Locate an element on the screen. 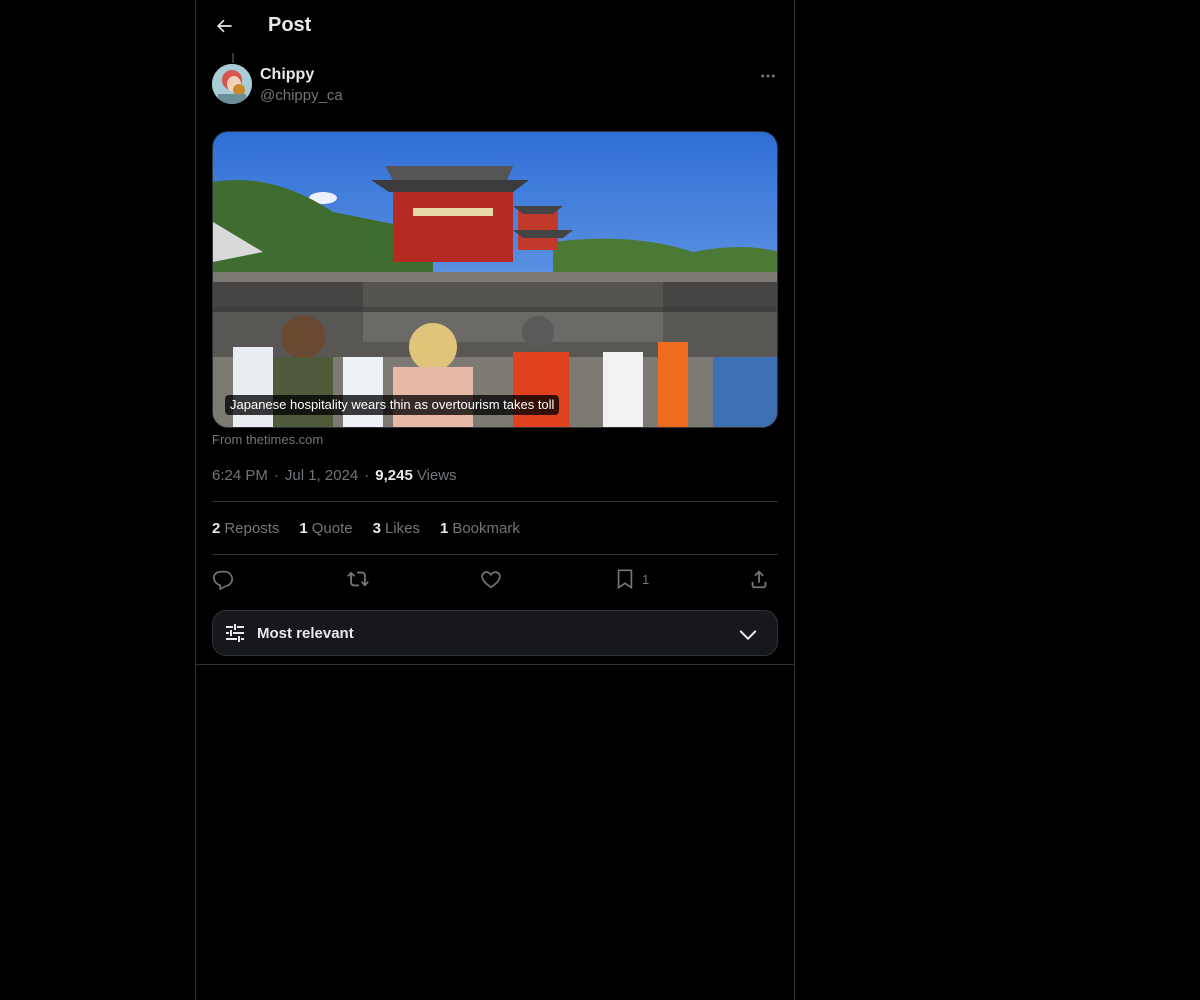  likes-stat: 3 Likes is located at coordinates (396, 529).